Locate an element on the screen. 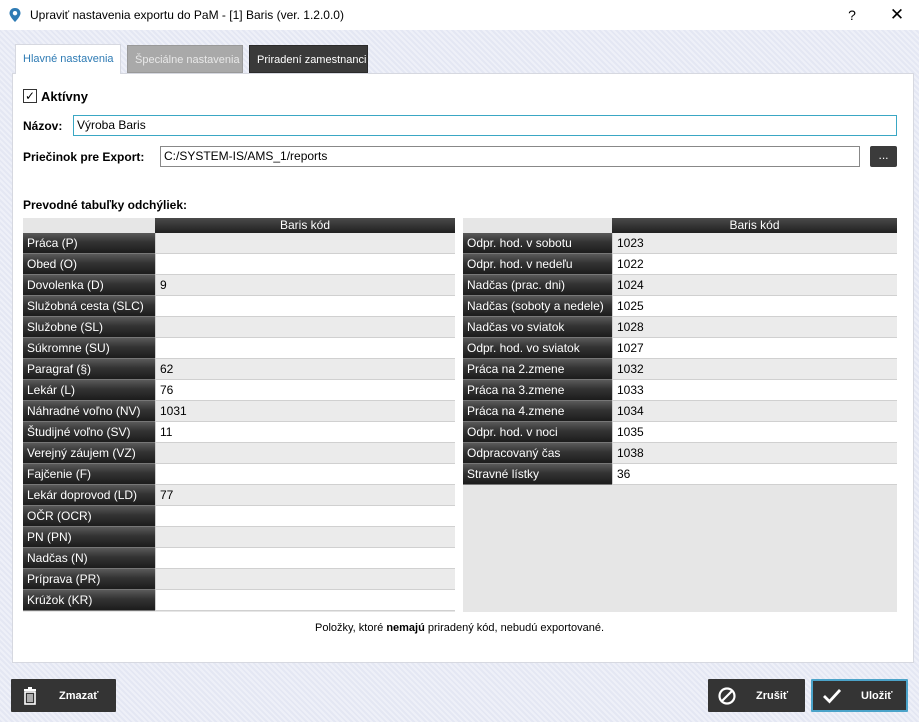 Image resolution: width=919 pixels, height=722 pixels. row-label: Práca na 2.zmene is located at coordinates (537, 369).